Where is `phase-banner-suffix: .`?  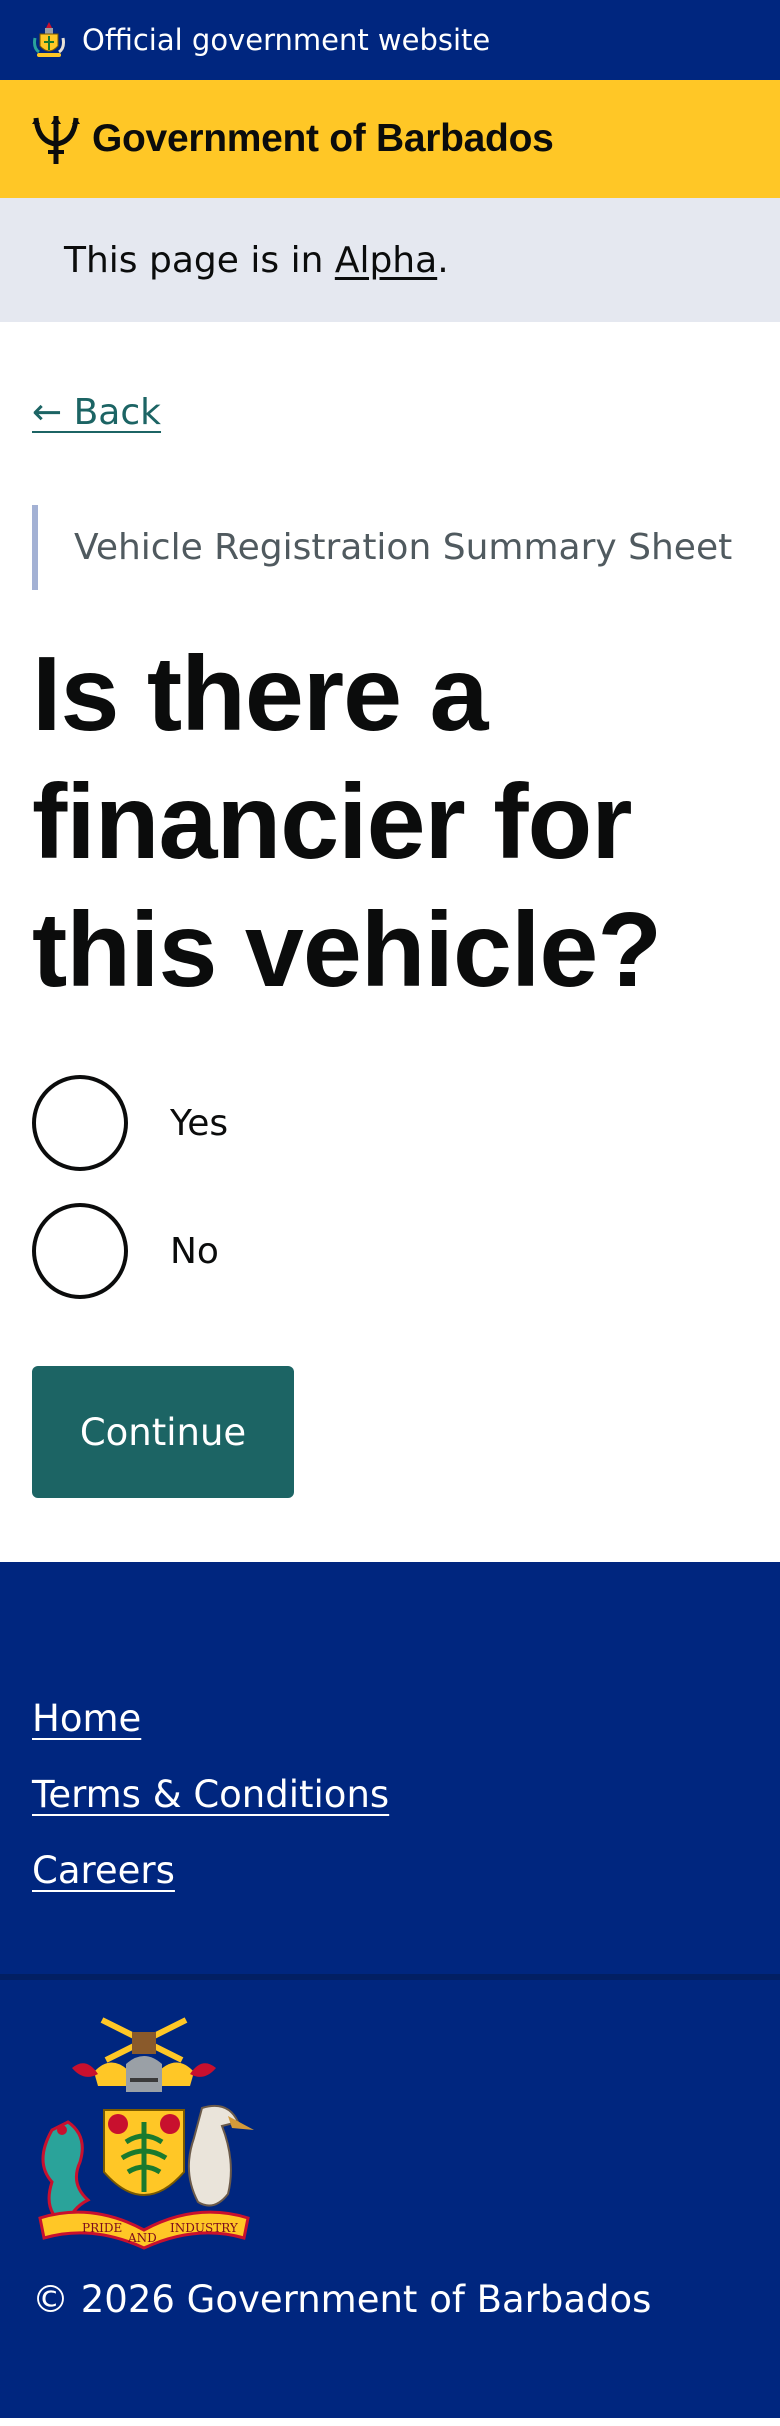
phase-banner-suffix: . is located at coordinates (443, 260).